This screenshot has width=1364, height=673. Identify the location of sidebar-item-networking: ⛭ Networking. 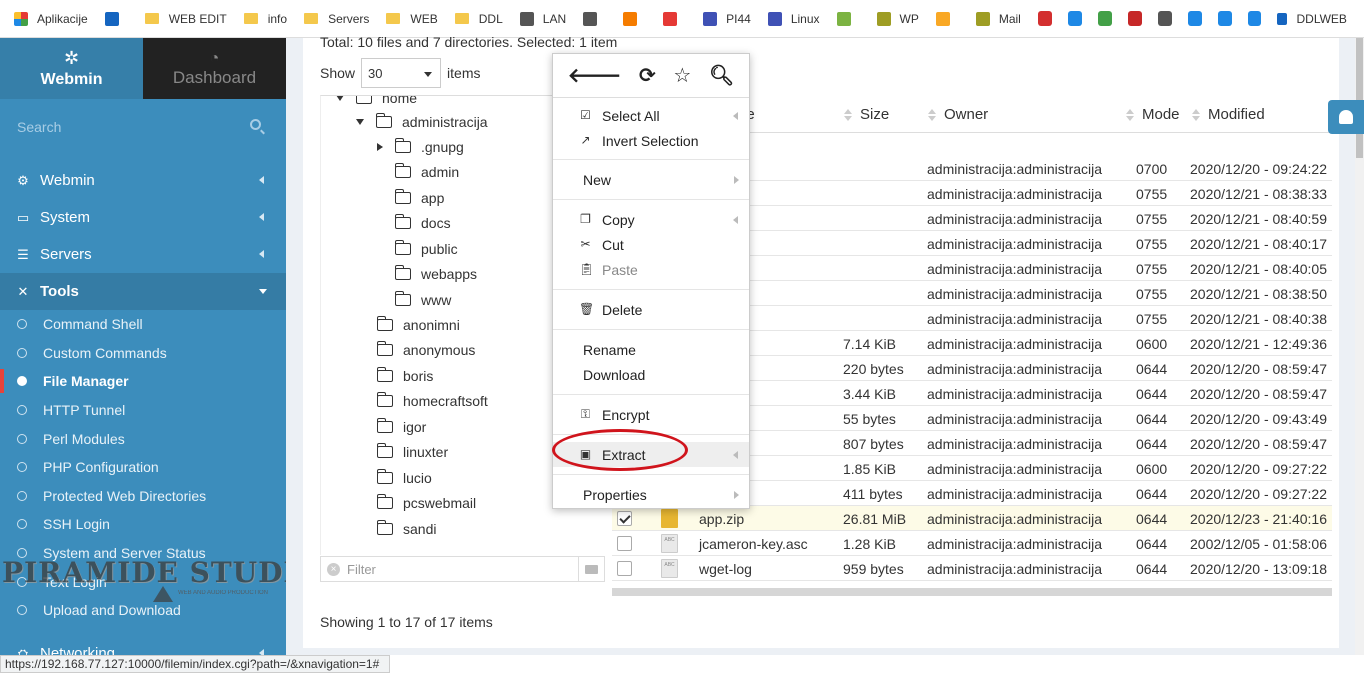
(143, 645).